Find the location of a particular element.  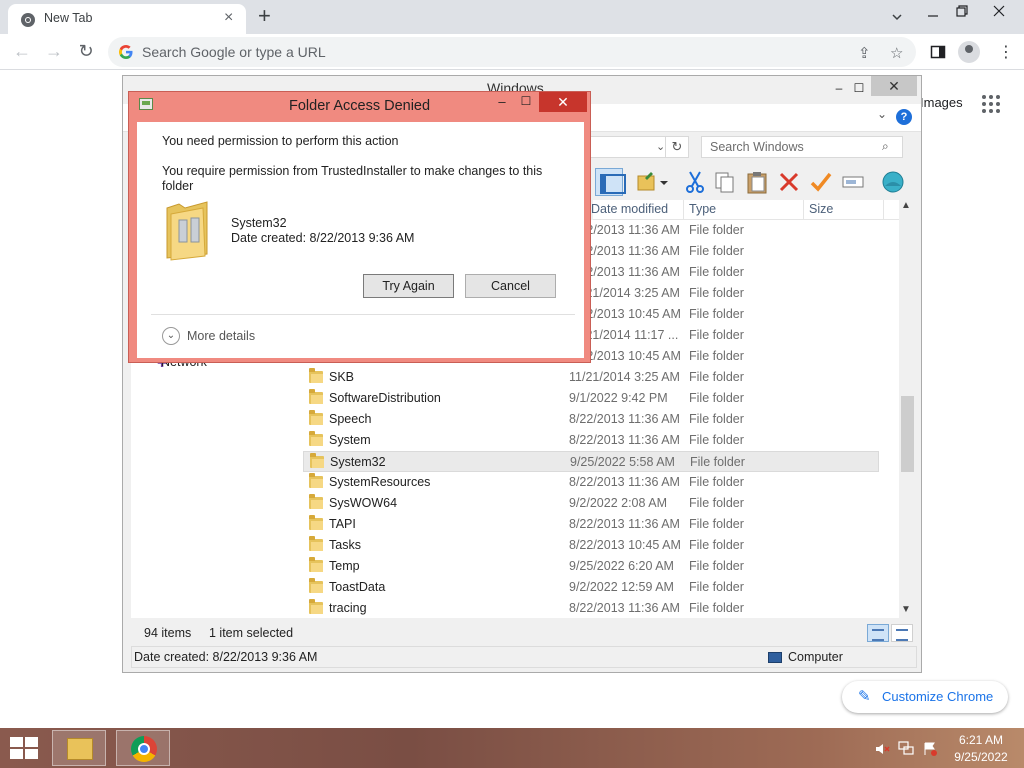

globe-icon is located at coordinates (893, 182).